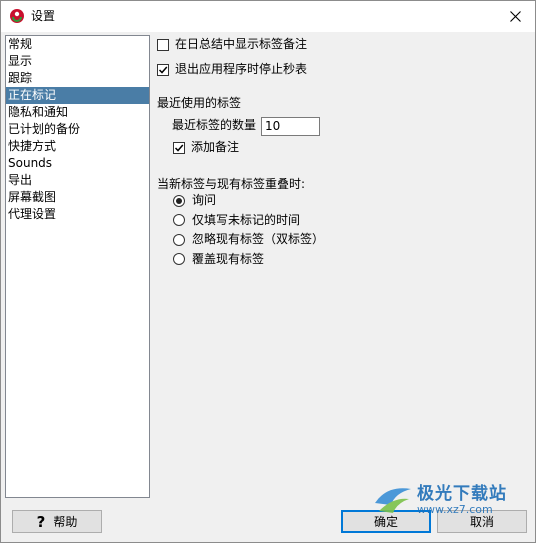 Image resolution: width=536 pixels, height=543 pixels. Describe the element at coordinates (77, 112) in the screenshot. I see `sidebar-item: 隐私和通知` at that location.